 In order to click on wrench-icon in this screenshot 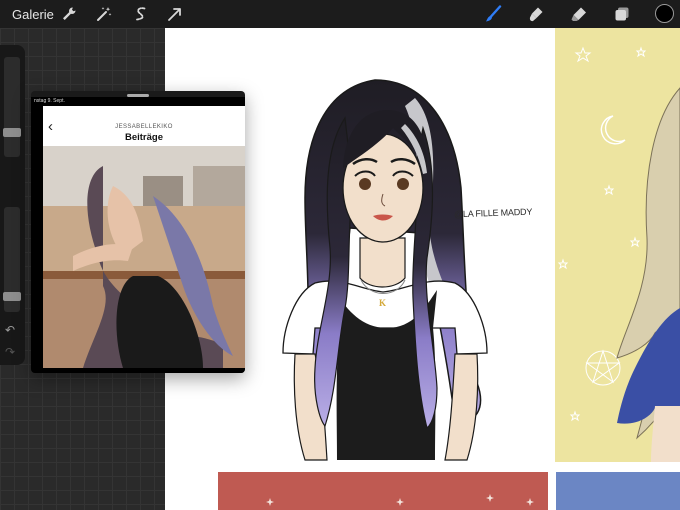, I will do `click(69, 14)`.